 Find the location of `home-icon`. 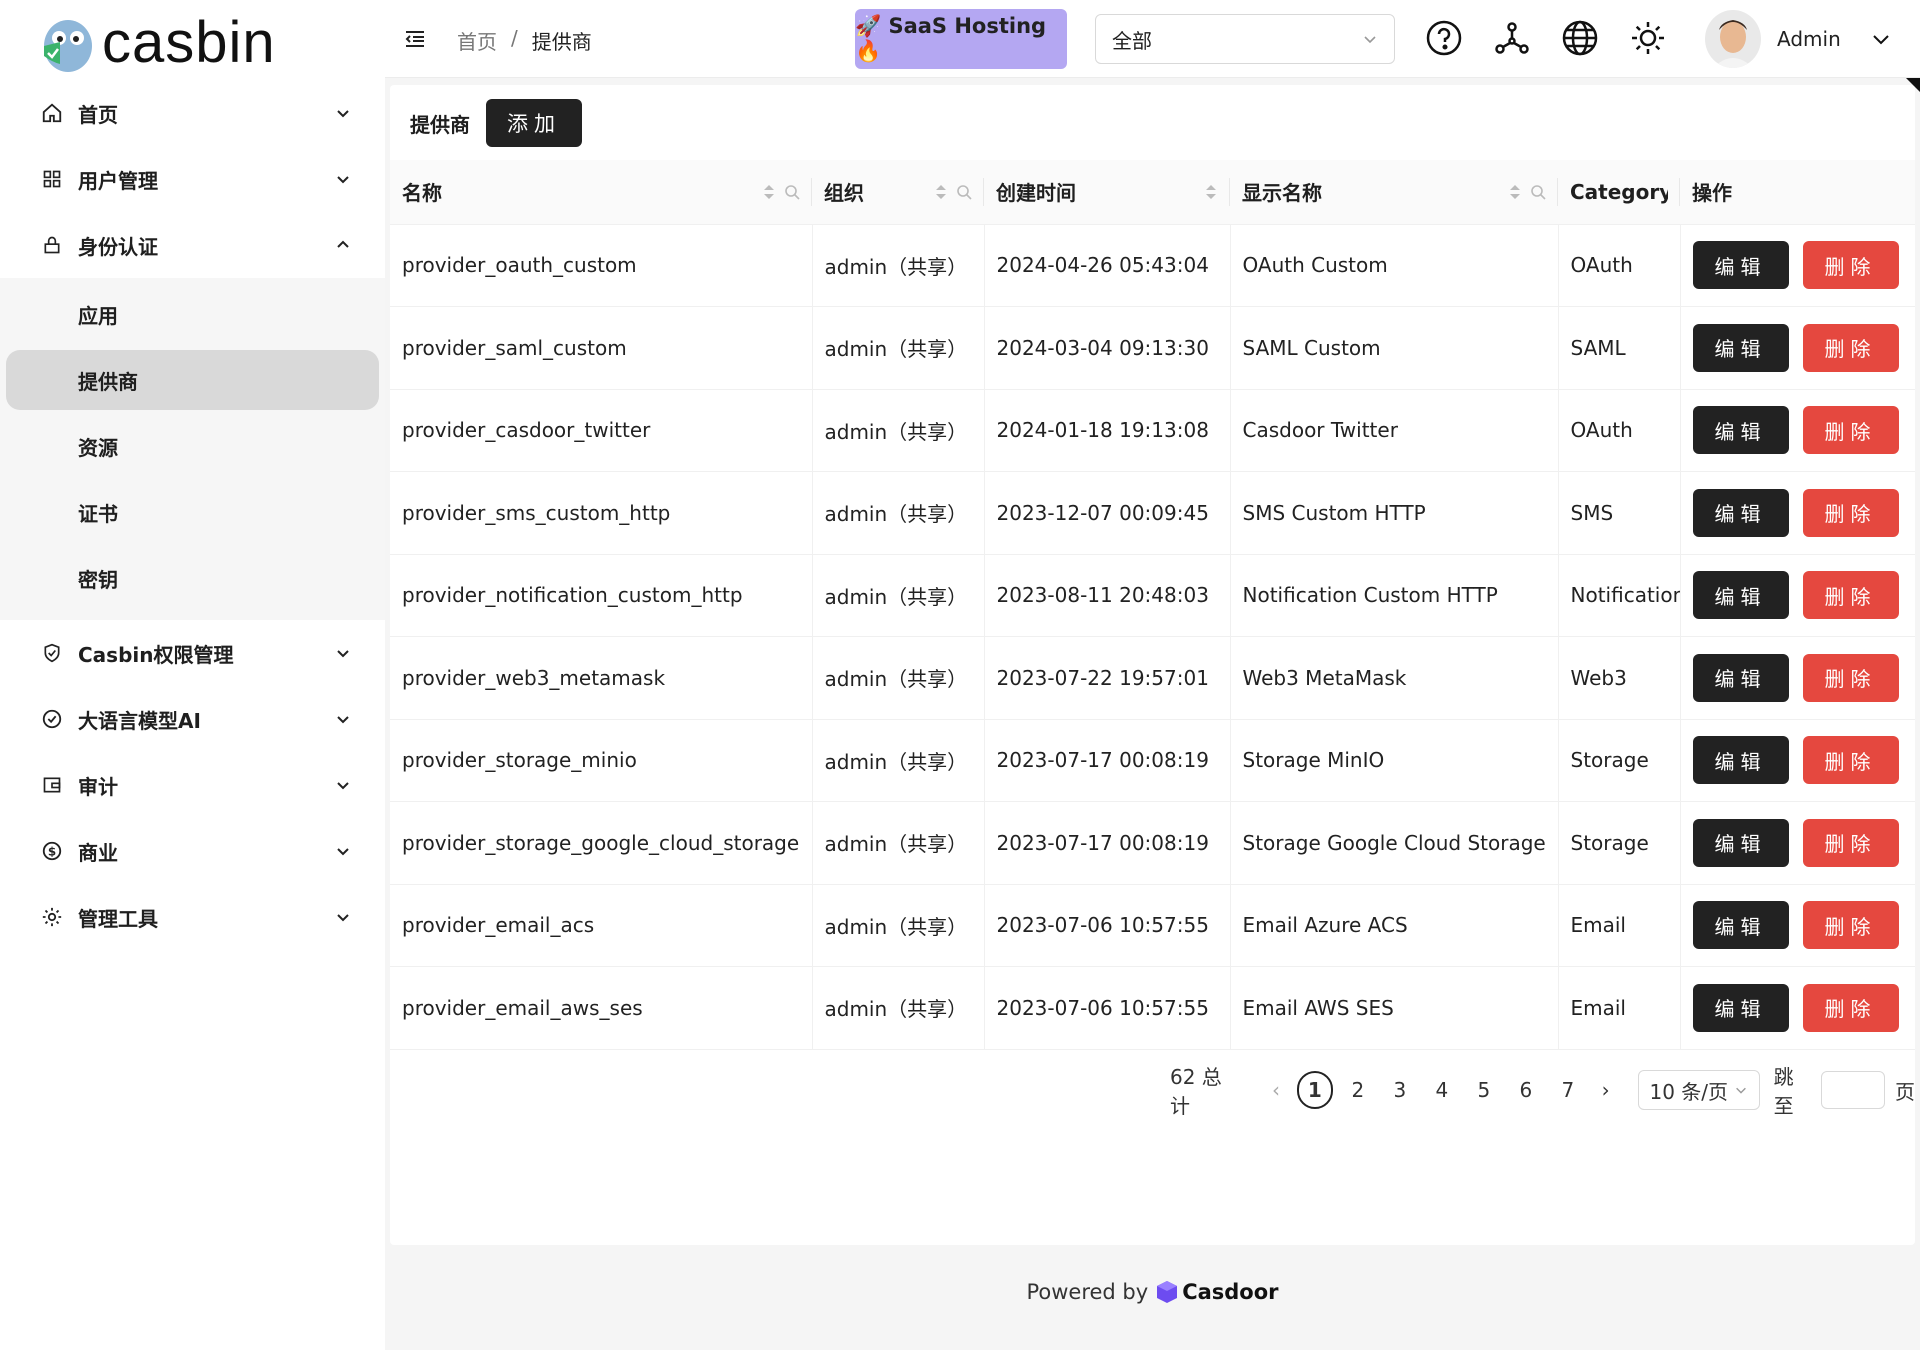

home-icon is located at coordinates (52, 113).